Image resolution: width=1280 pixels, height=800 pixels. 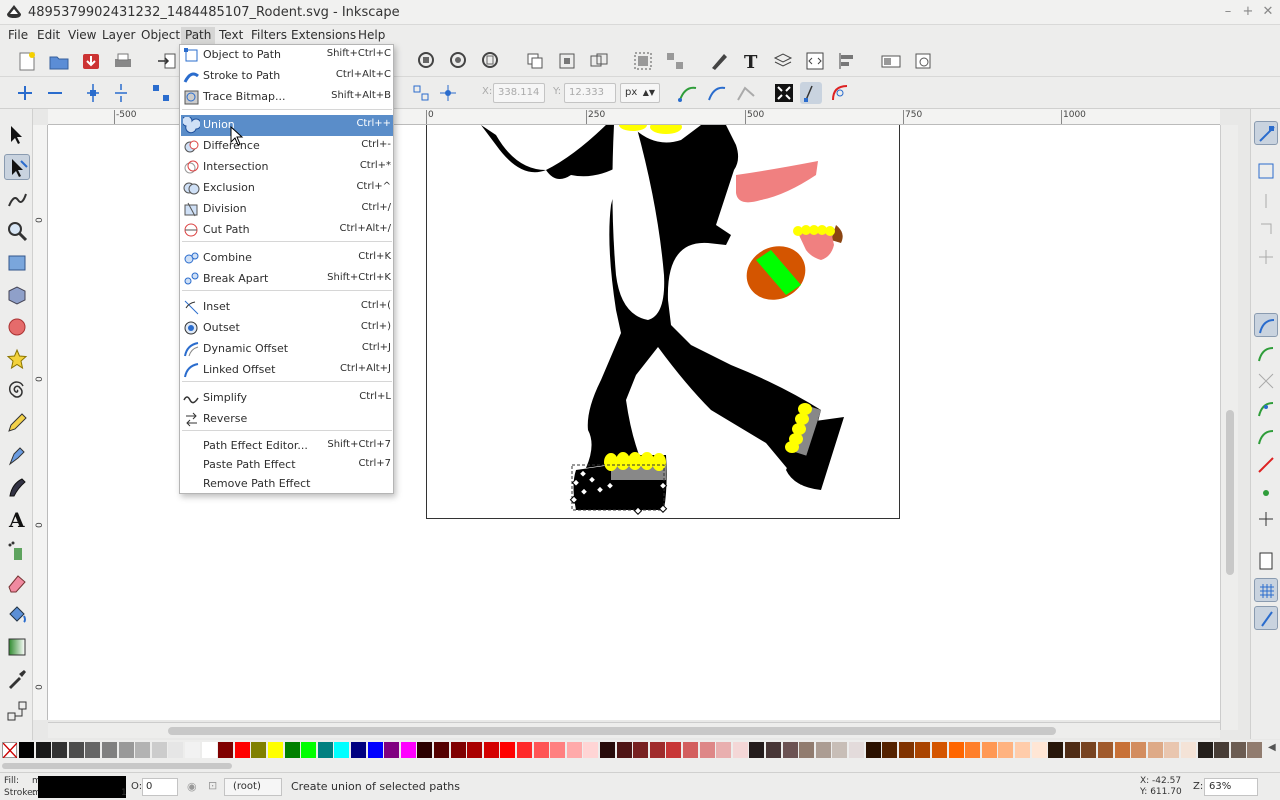 I want to click on edit-path-effect-icon, so click(x=688, y=93).